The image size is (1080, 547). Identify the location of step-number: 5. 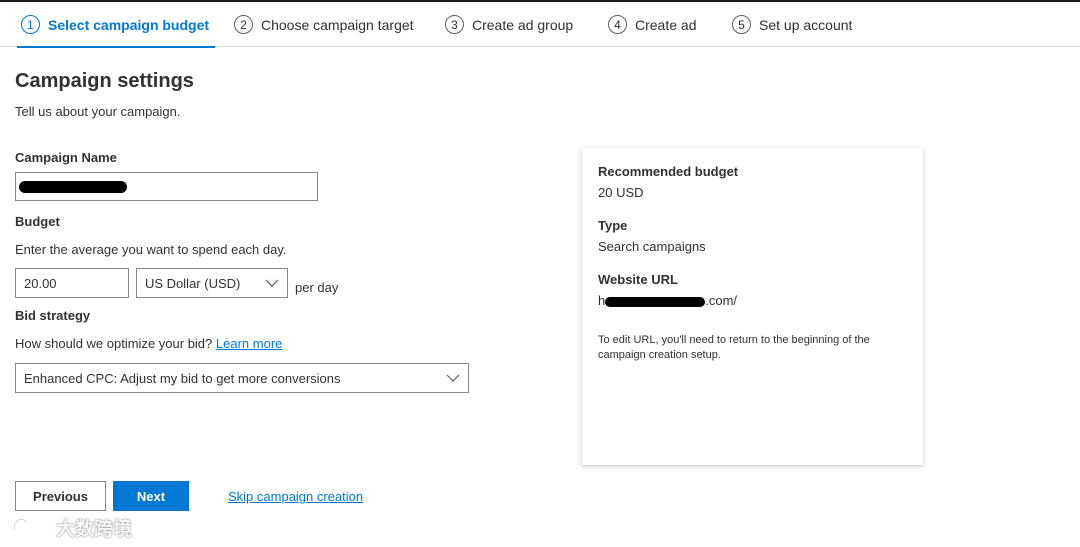
(741, 24).